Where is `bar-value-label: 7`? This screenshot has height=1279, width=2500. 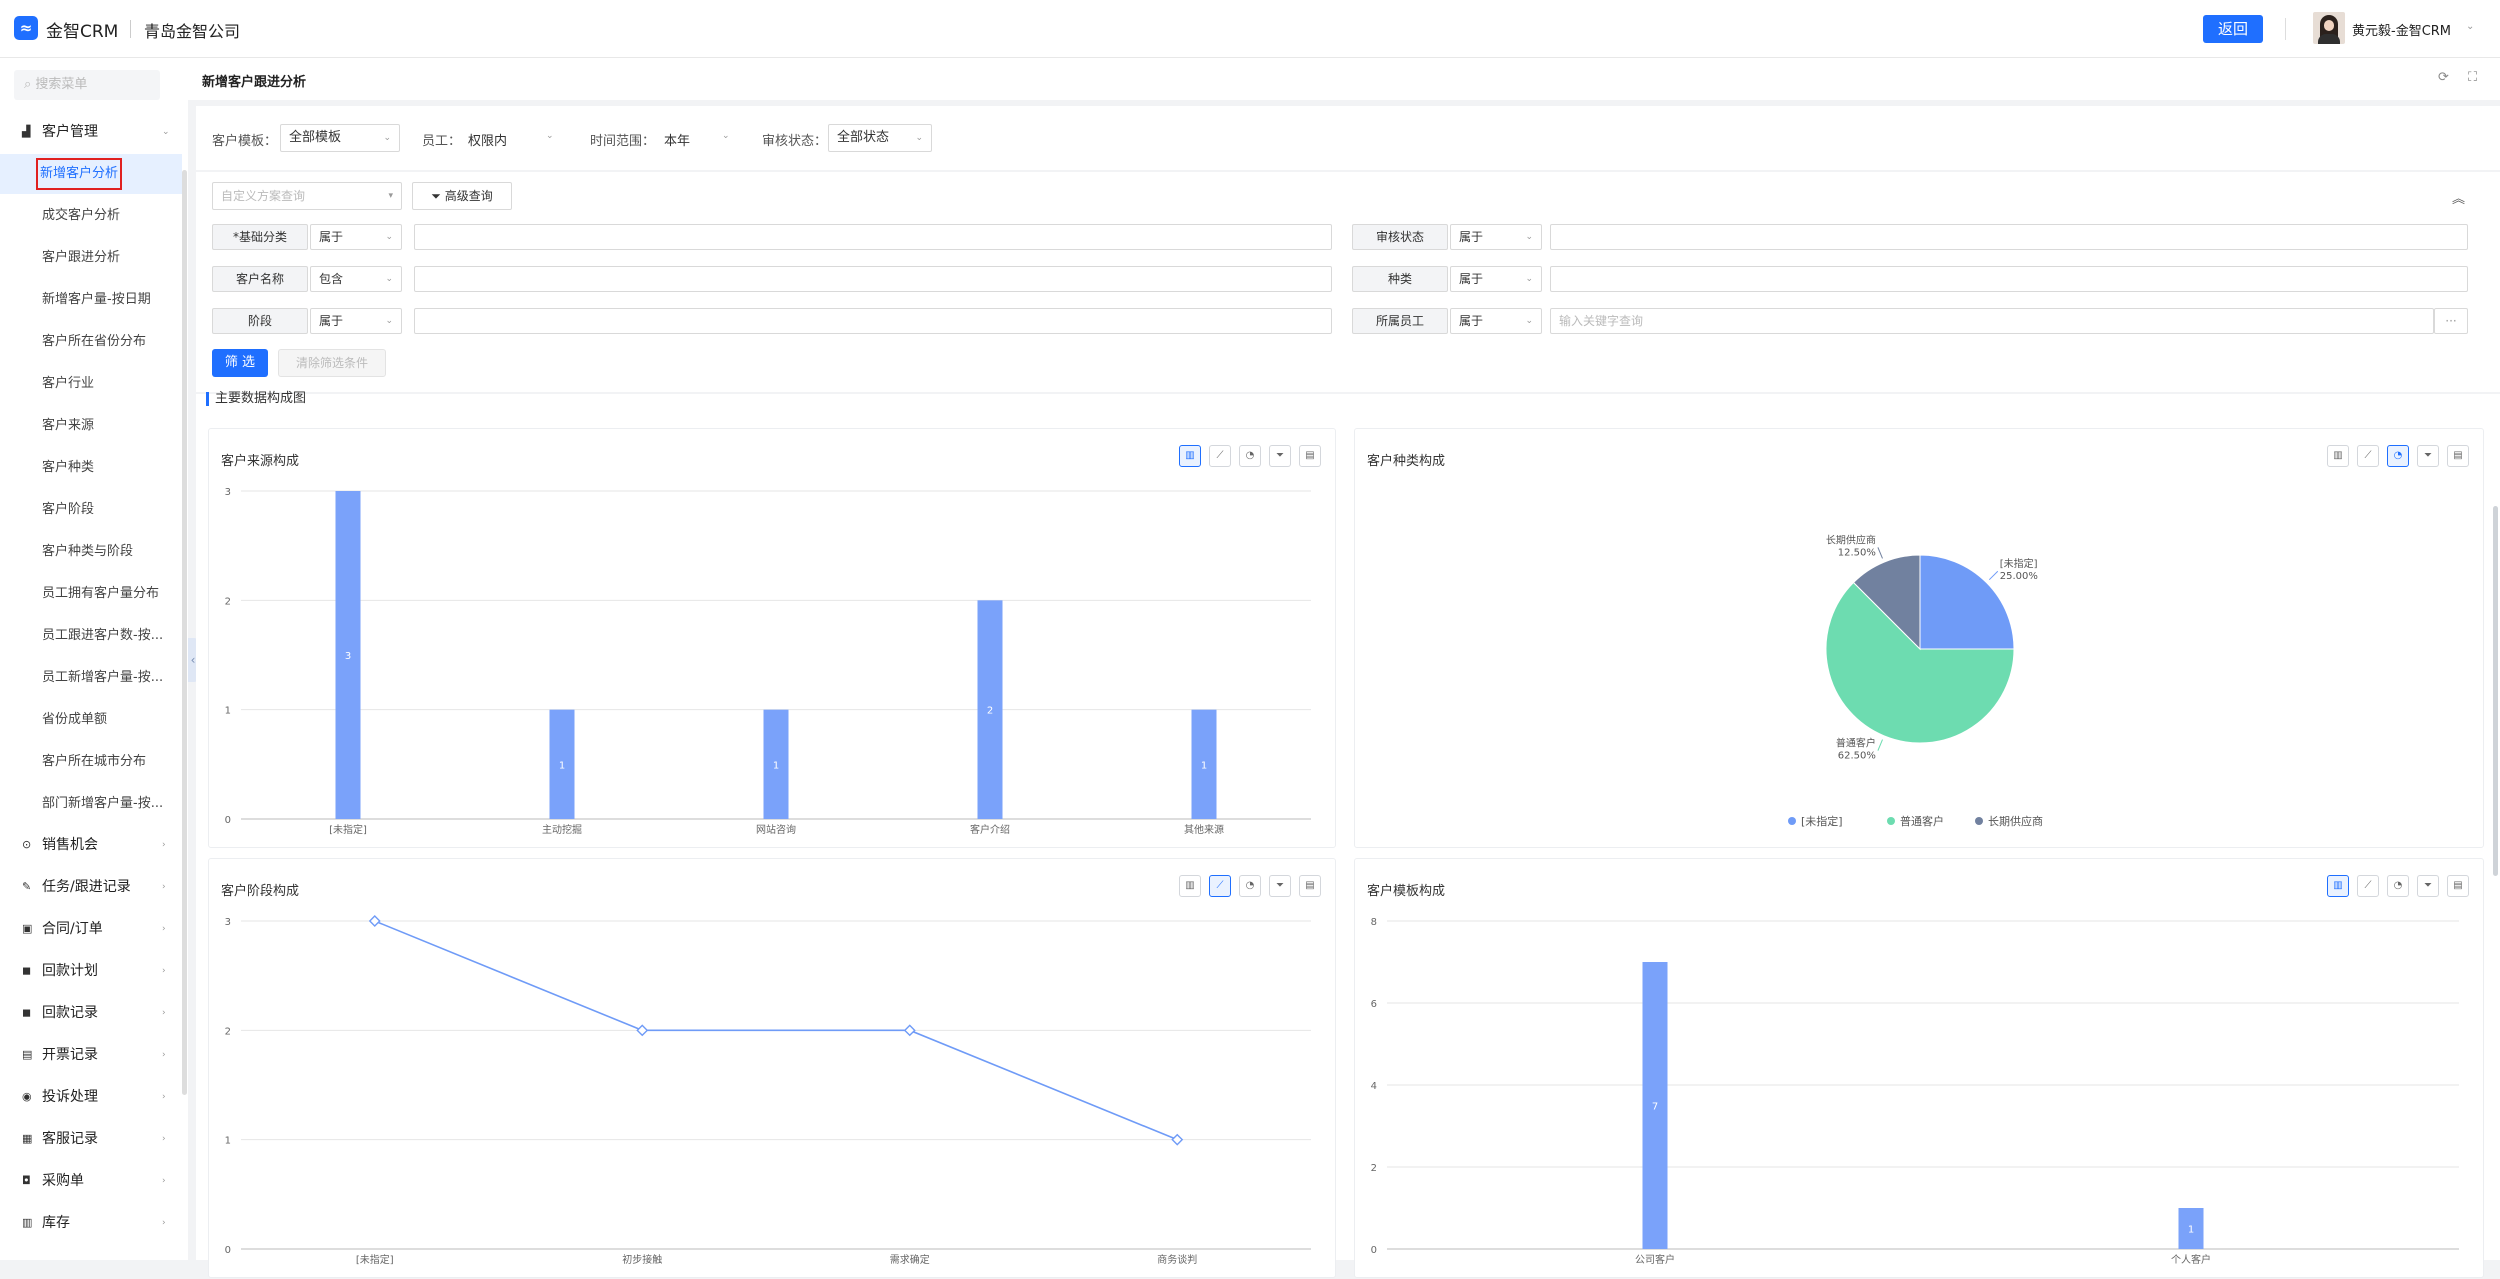 bar-value-label: 7 is located at coordinates (1655, 1107).